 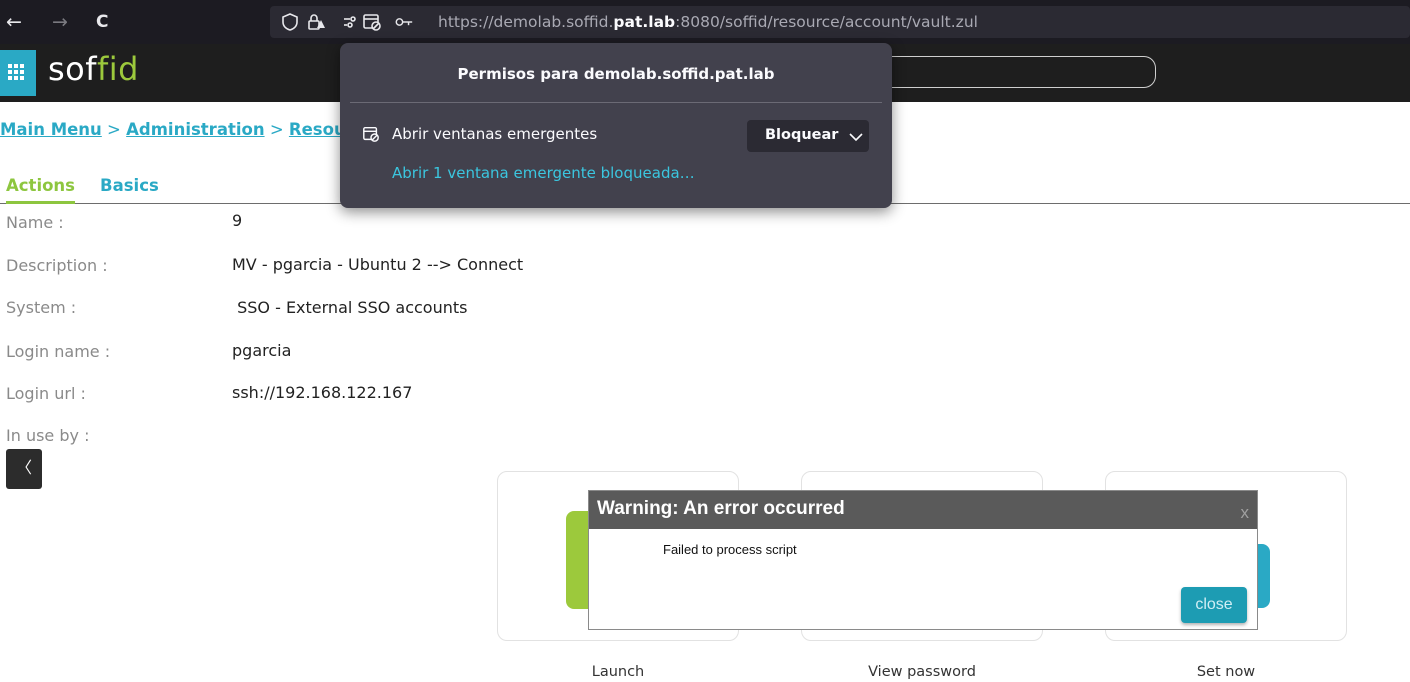 What do you see at coordinates (526, 22) in the screenshot?
I see `url-prefix: https://demolab.soffid.` at bounding box center [526, 22].